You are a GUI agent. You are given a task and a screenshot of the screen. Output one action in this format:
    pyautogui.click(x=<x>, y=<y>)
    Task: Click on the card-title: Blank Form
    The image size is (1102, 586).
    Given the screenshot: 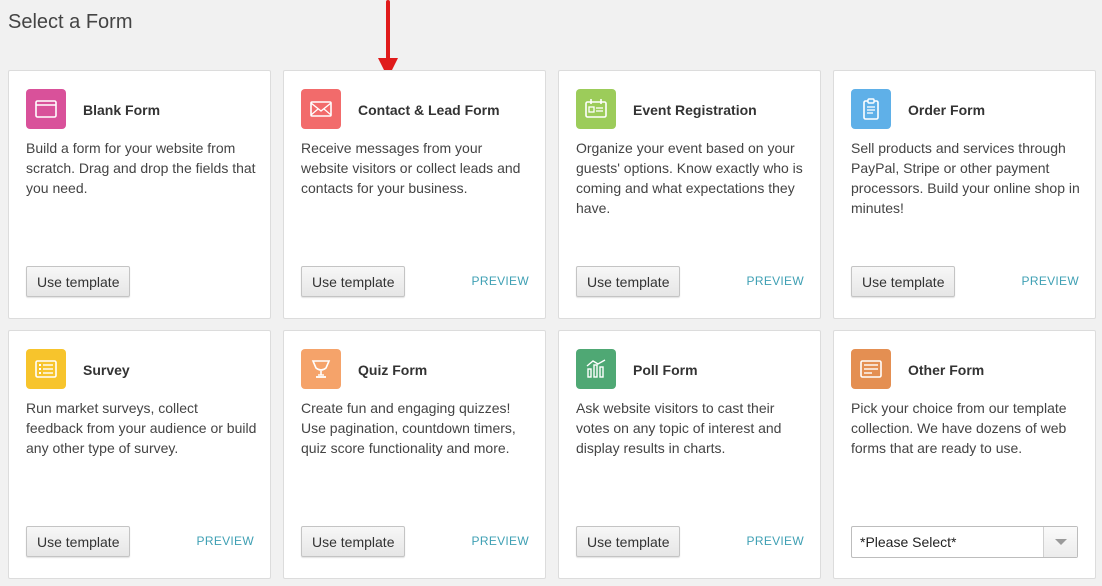 What is the action you would take?
    pyautogui.click(x=122, y=110)
    